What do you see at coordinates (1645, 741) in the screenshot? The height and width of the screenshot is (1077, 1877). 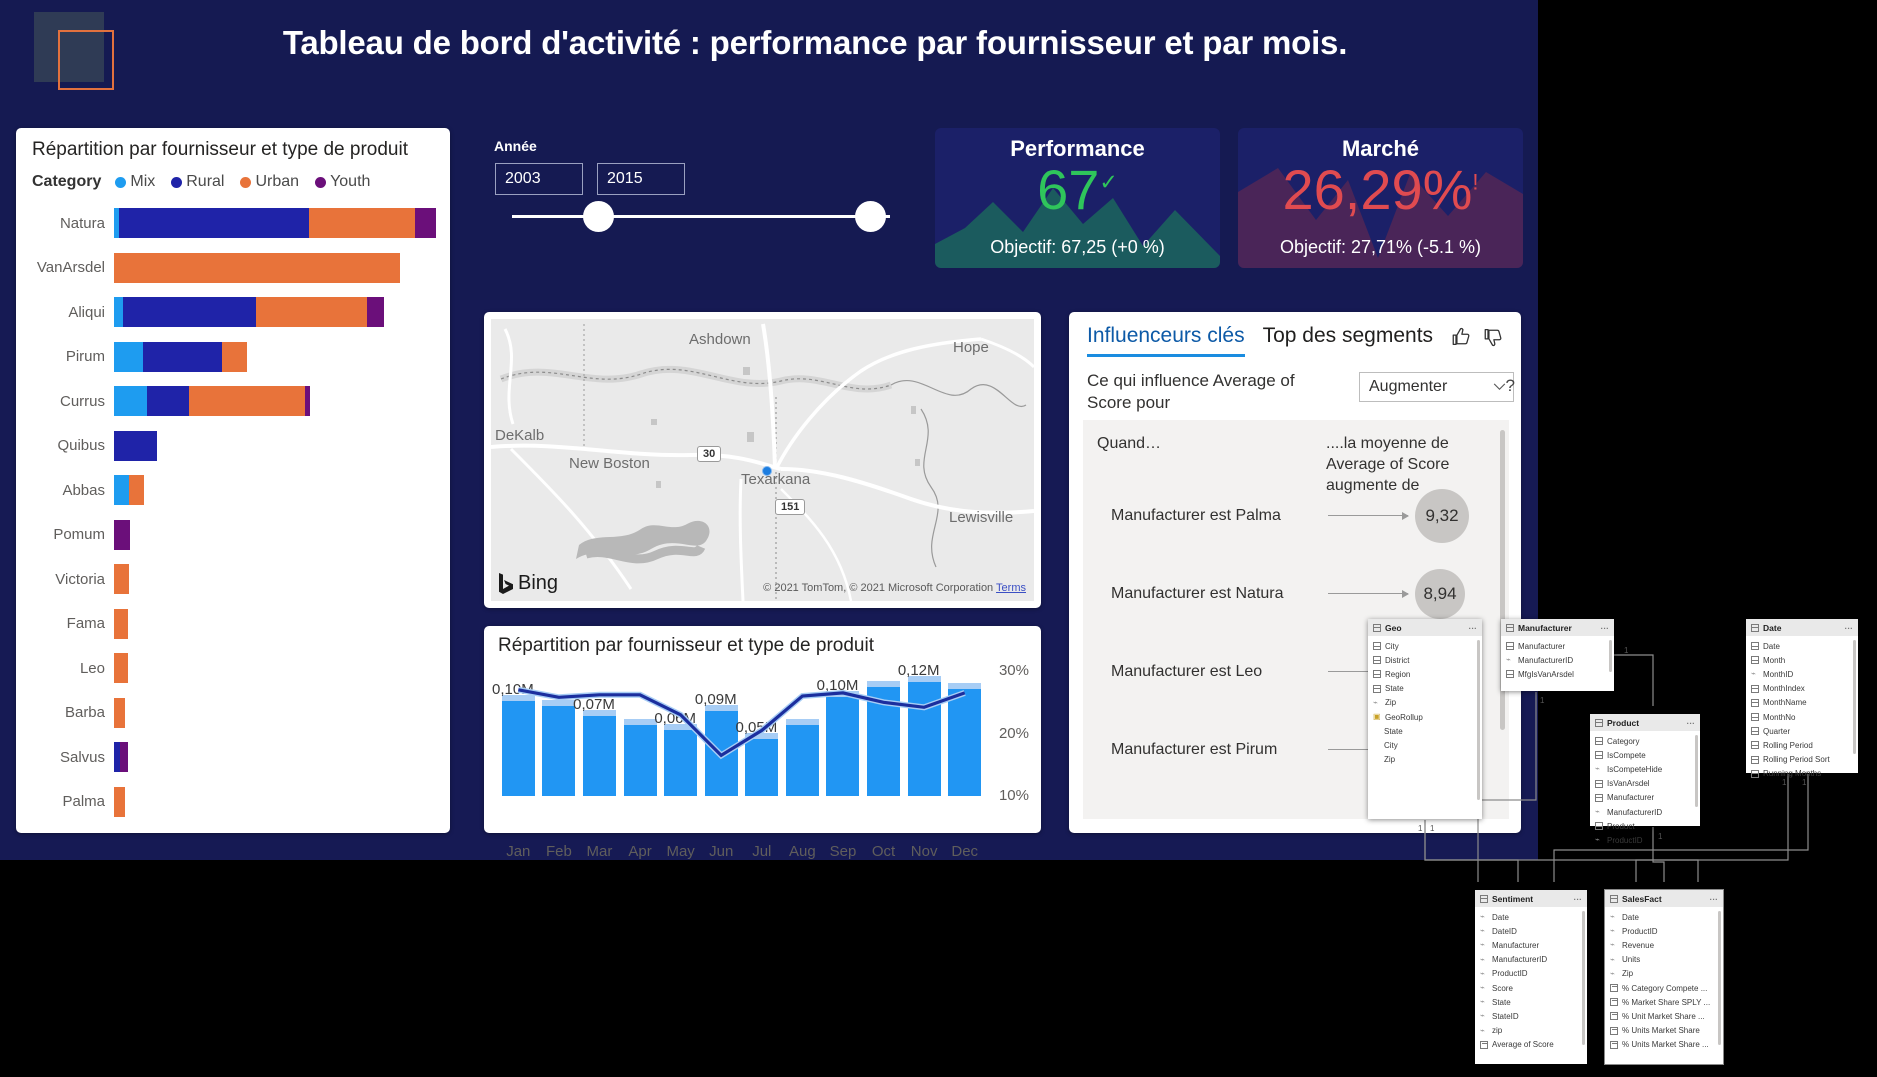 I see `model-field: Category` at bounding box center [1645, 741].